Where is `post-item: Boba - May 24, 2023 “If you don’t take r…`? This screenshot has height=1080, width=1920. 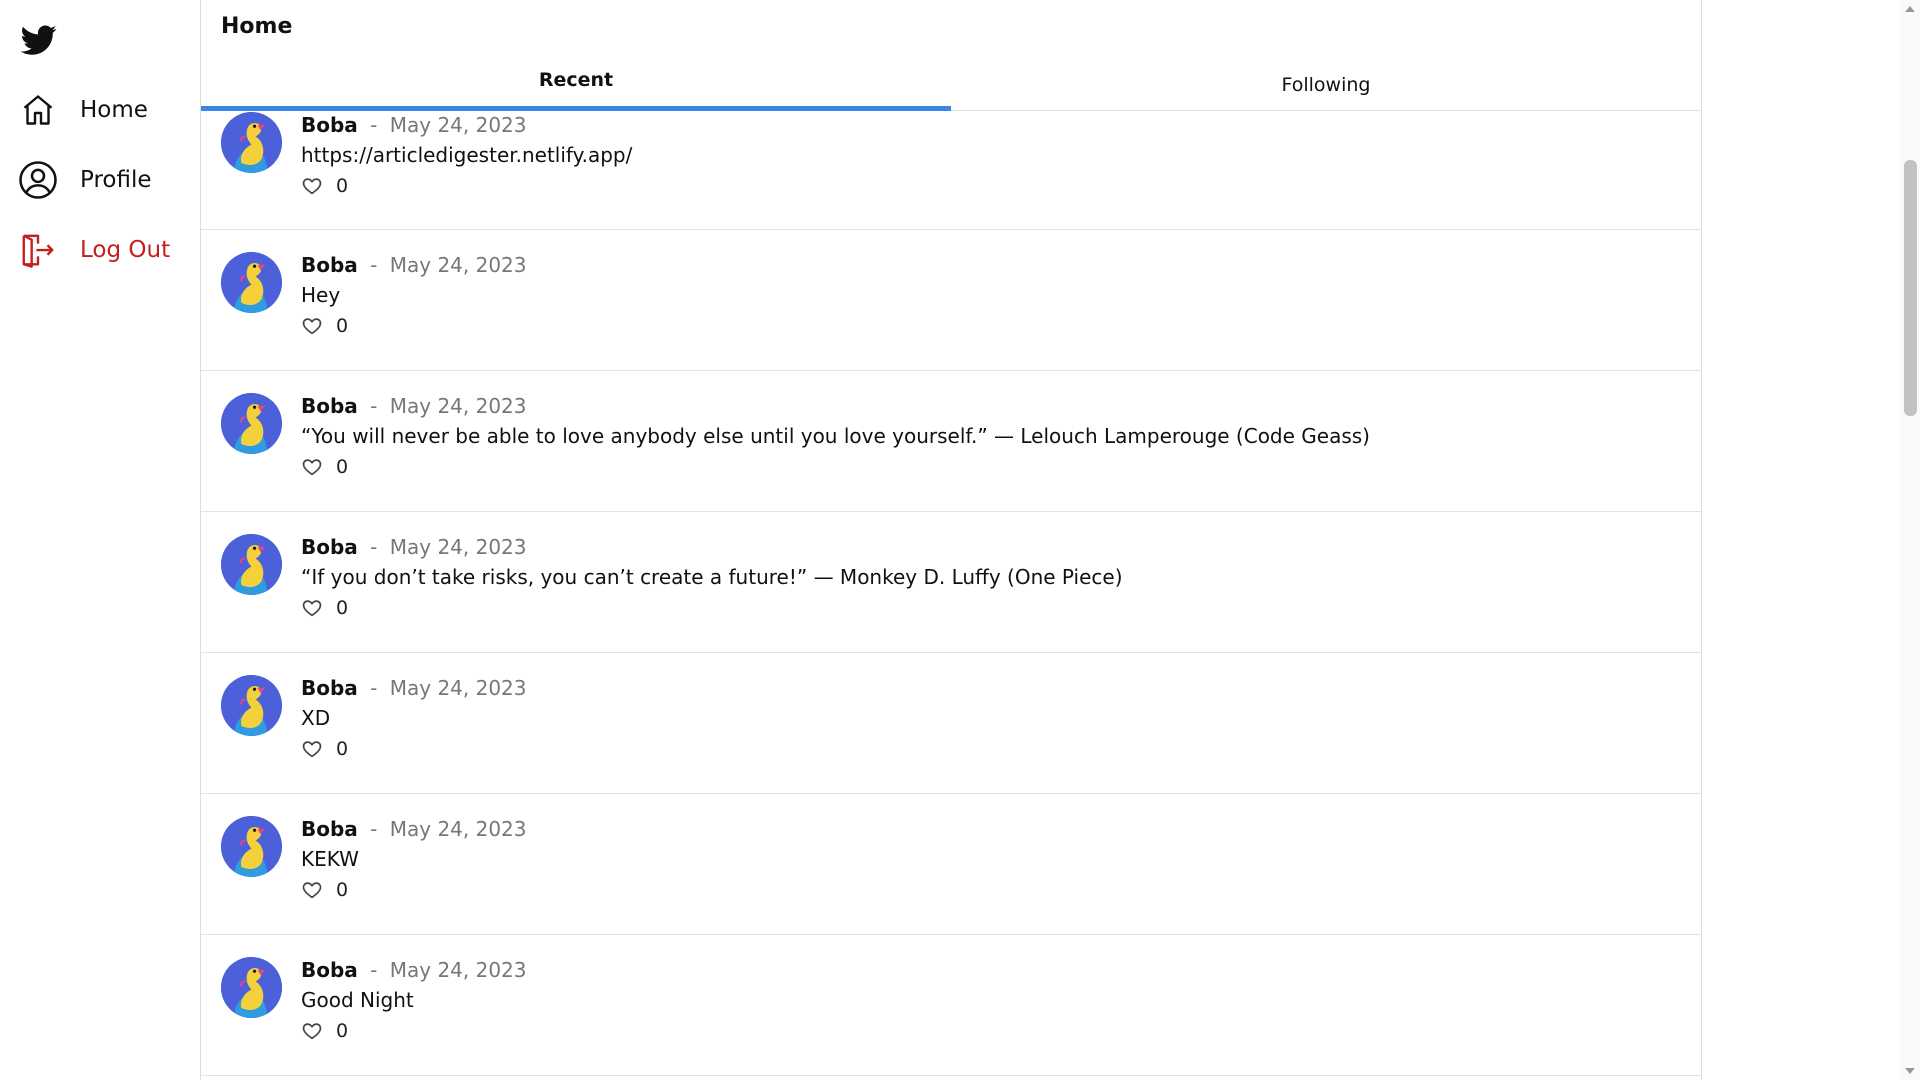 post-item: Boba - May 24, 2023 “If you don’t take r… is located at coordinates (951, 582).